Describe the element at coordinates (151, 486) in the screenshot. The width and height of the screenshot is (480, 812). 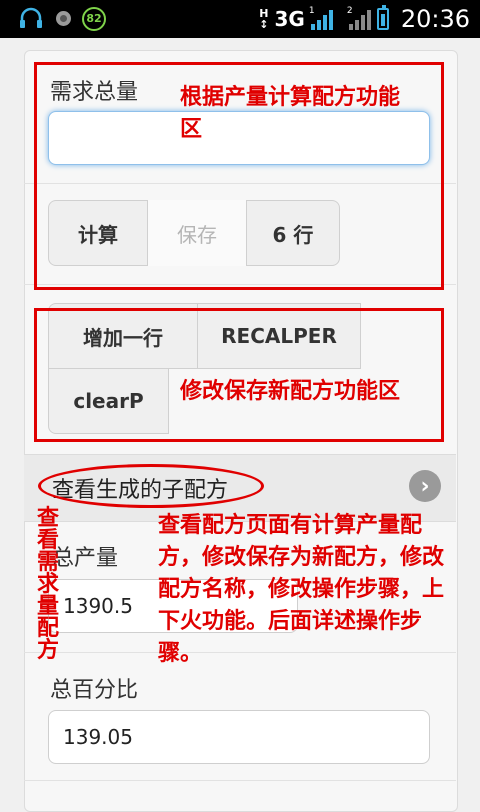
I see `annotation-ellipse` at that location.